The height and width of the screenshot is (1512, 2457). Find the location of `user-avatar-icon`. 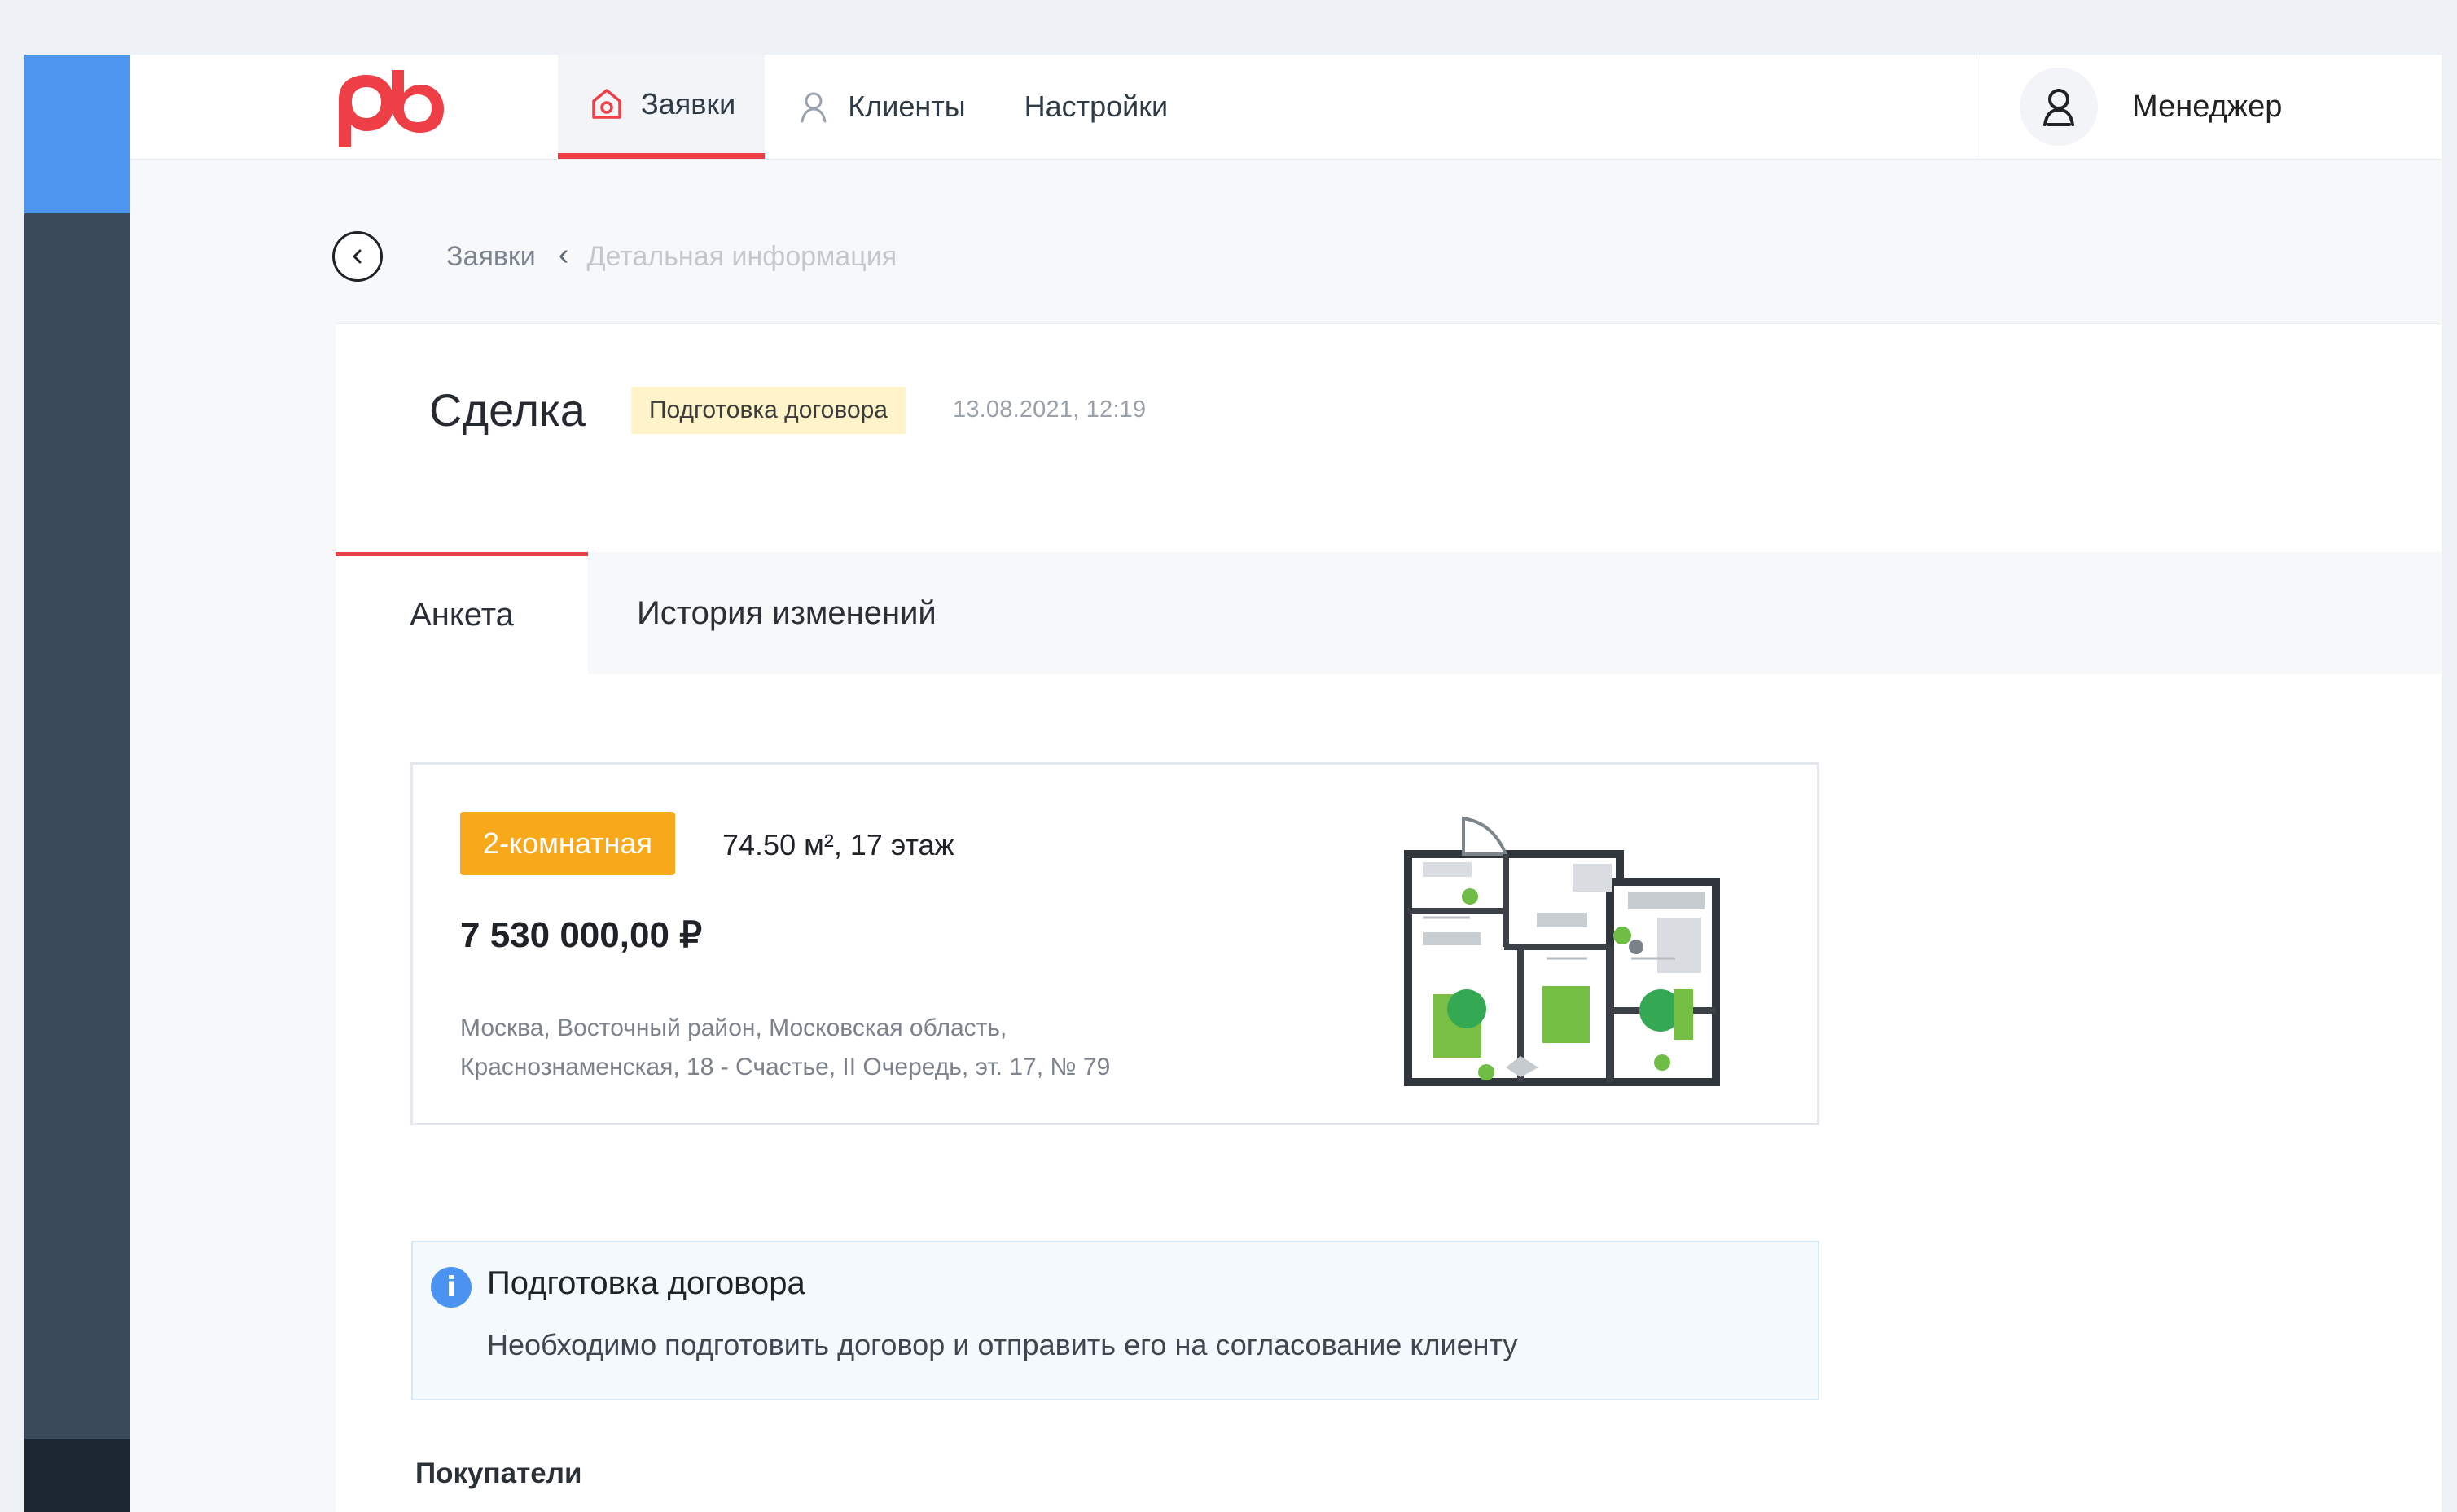

user-avatar-icon is located at coordinates (2059, 107).